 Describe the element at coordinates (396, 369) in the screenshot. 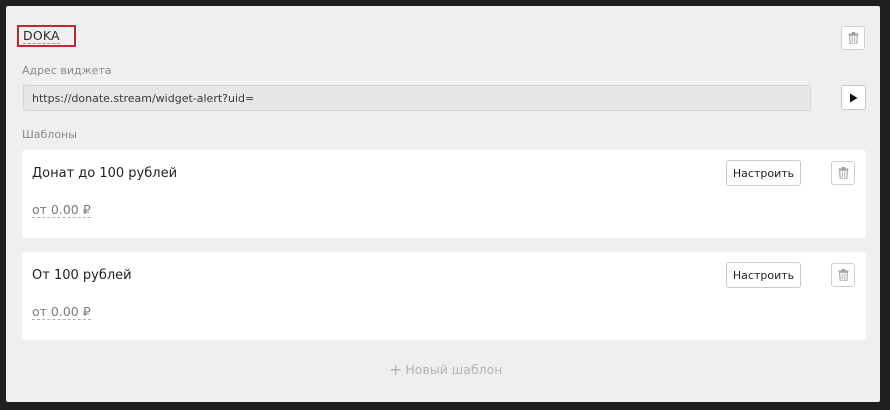

I see `plus-icon: +` at that location.